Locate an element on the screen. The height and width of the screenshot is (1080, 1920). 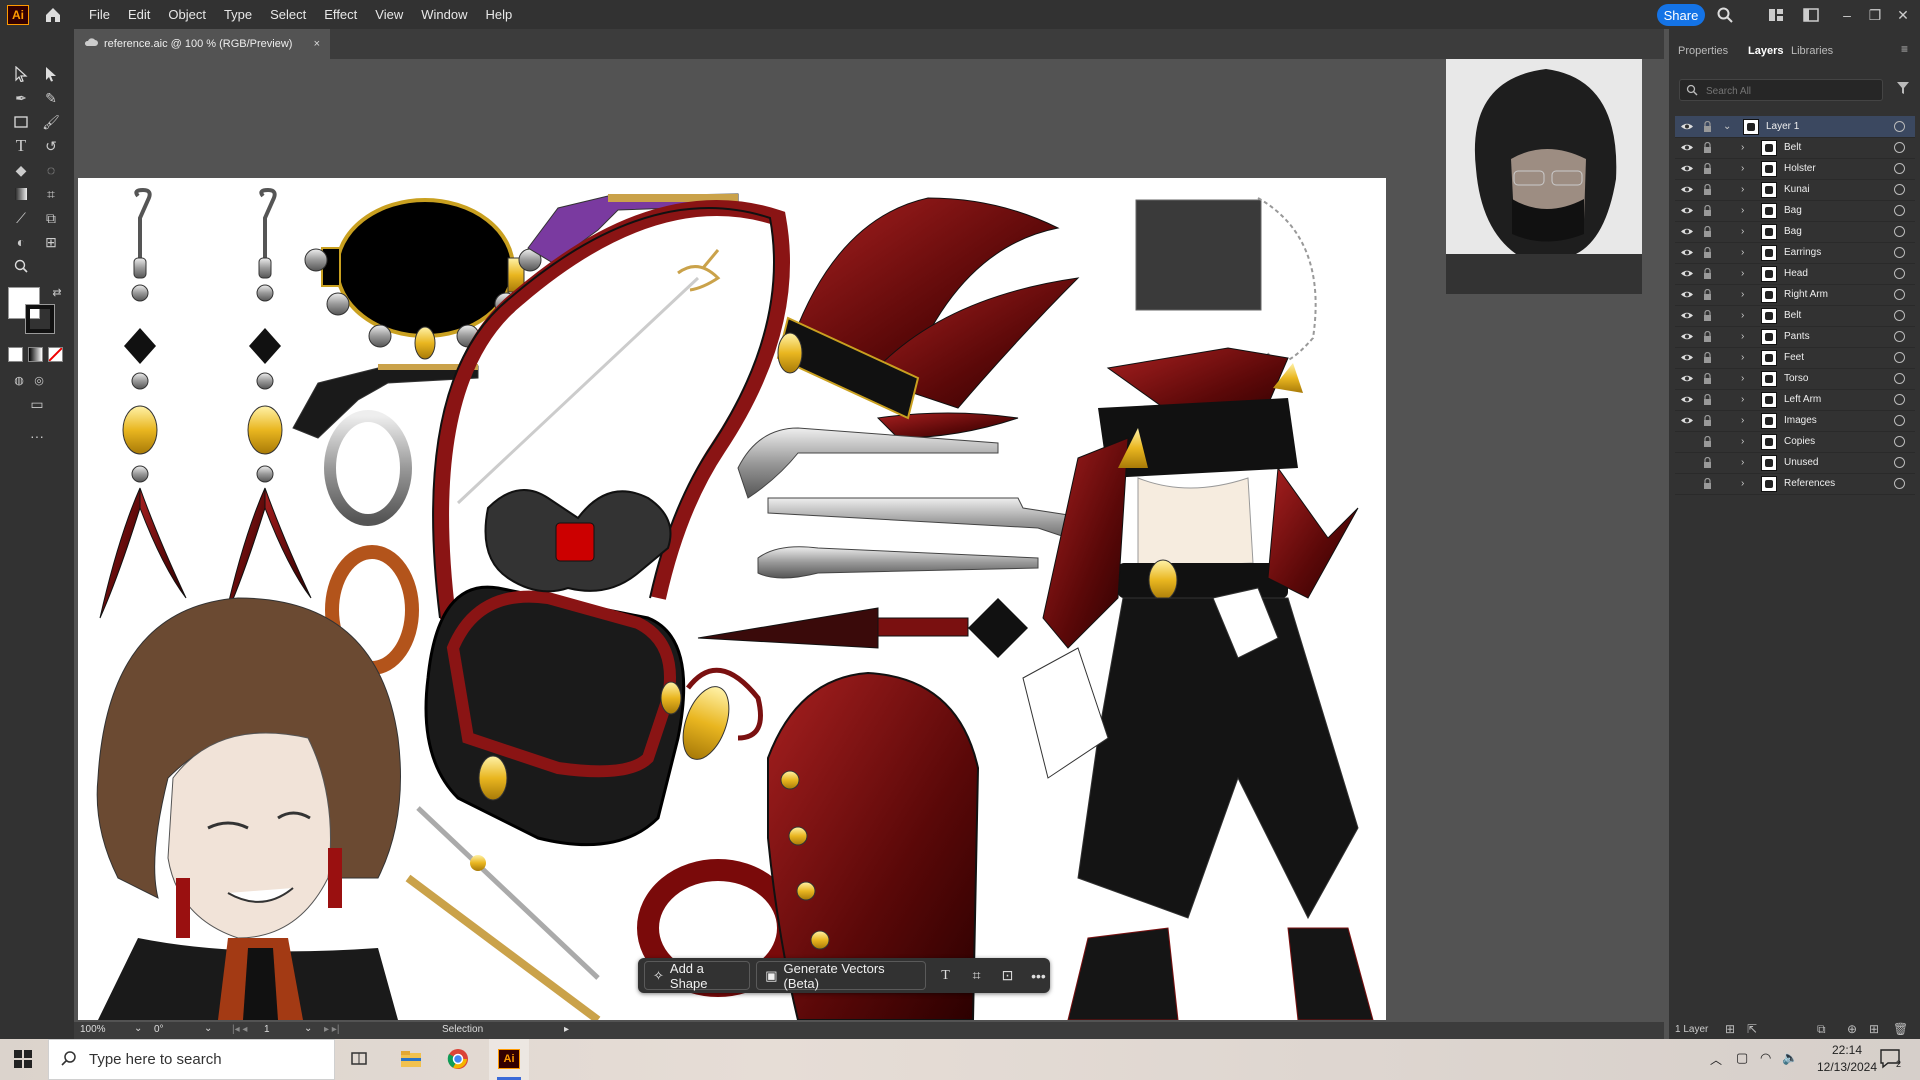
eraser-tool-icon: ◆ is located at coordinates (21, 170).